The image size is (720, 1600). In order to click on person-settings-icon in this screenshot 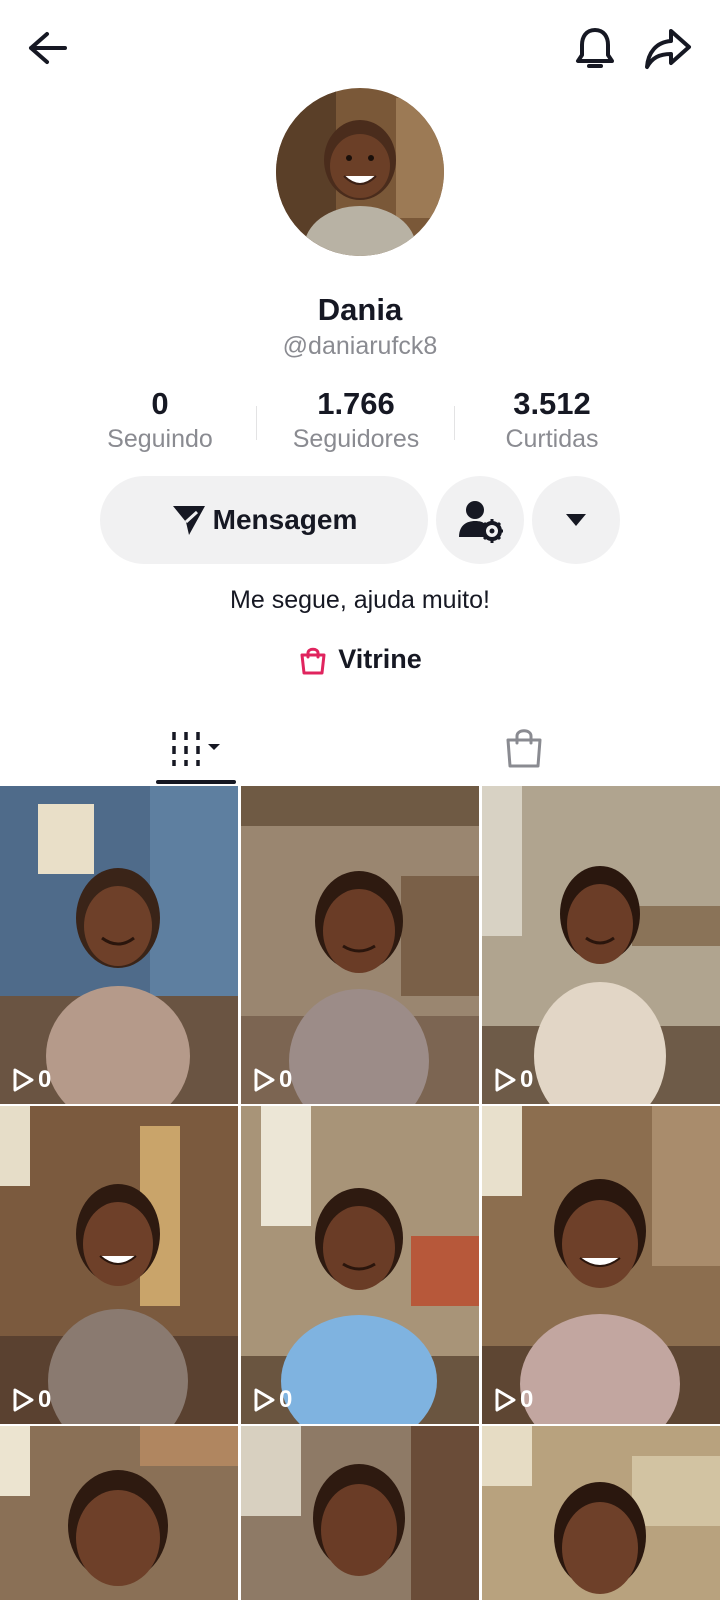, I will do `click(481, 522)`.